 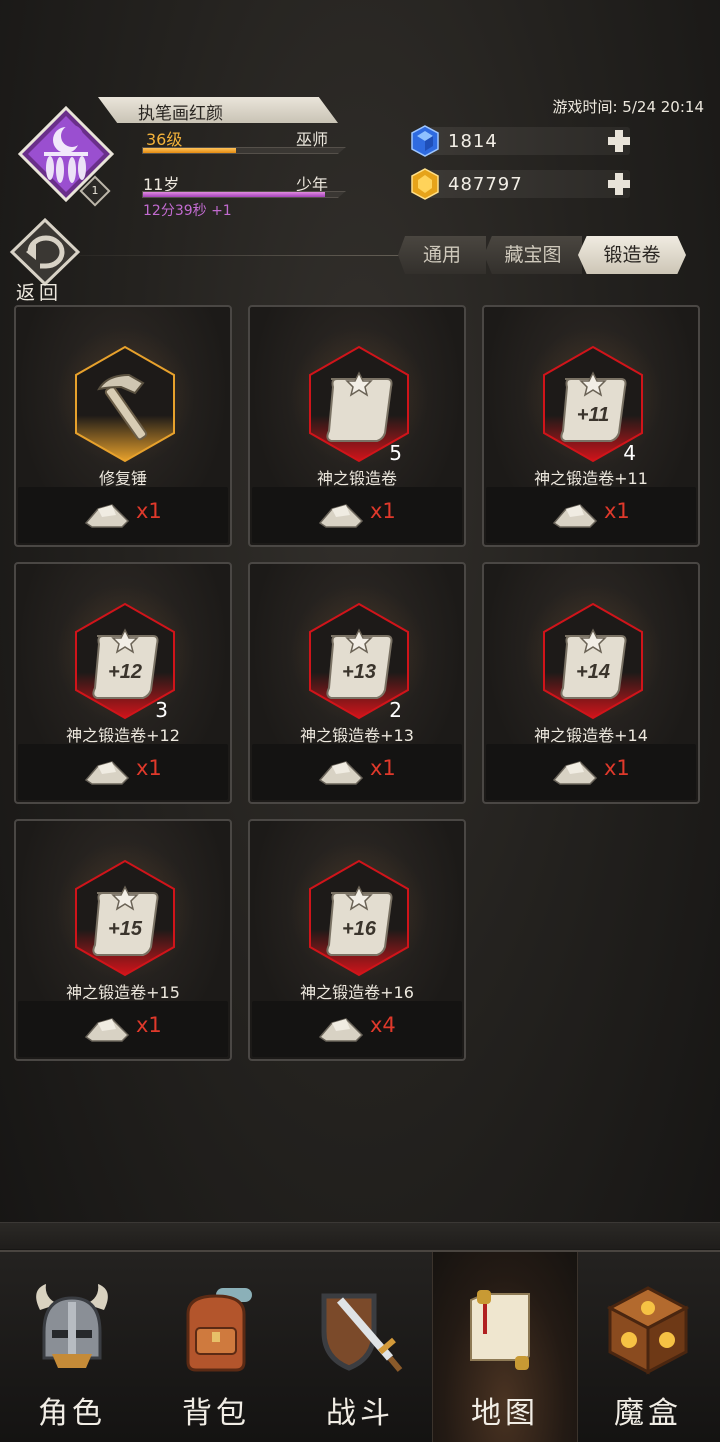 What do you see at coordinates (244, 150) in the screenshot?
I see `level-progress-bar` at bounding box center [244, 150].